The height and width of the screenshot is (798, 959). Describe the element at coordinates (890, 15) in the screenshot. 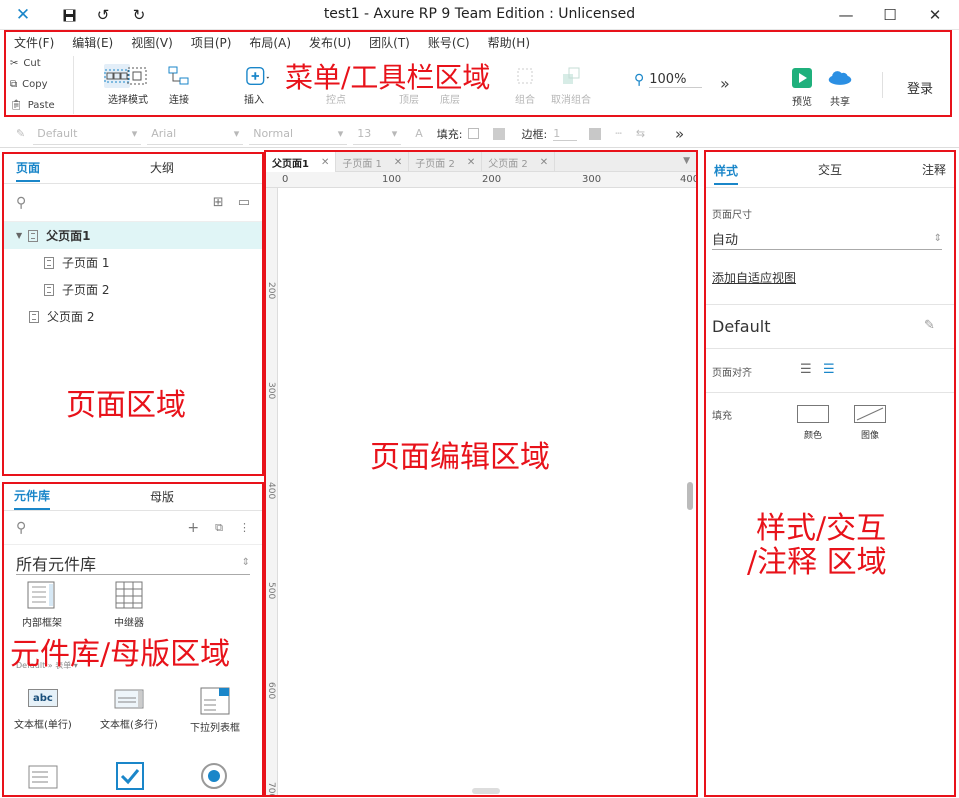

I see `maximize-button: ☐` at that location.